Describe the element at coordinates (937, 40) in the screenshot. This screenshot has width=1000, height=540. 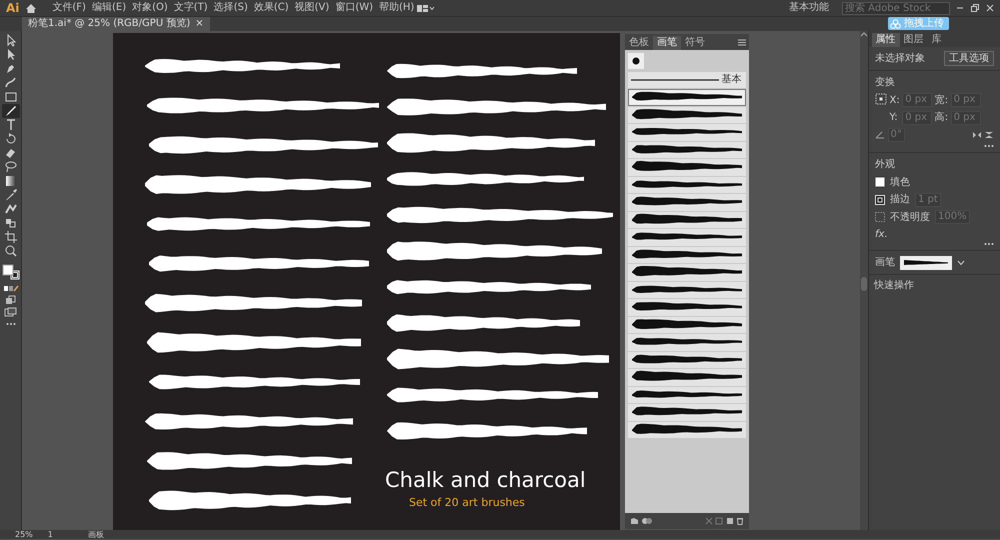
I see `panel-tab: 库` at that location.